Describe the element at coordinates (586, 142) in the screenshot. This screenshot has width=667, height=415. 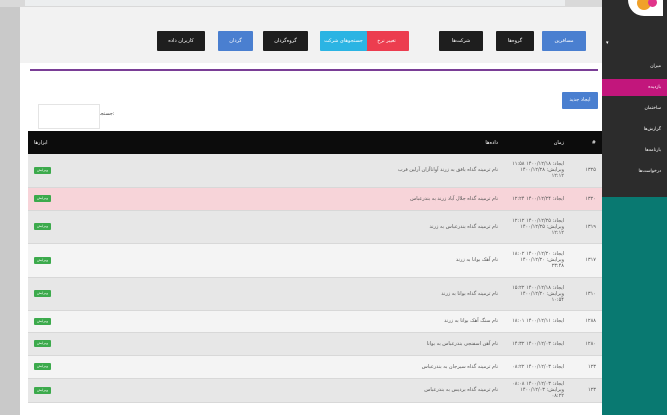
I see `header-id: #` at that location.